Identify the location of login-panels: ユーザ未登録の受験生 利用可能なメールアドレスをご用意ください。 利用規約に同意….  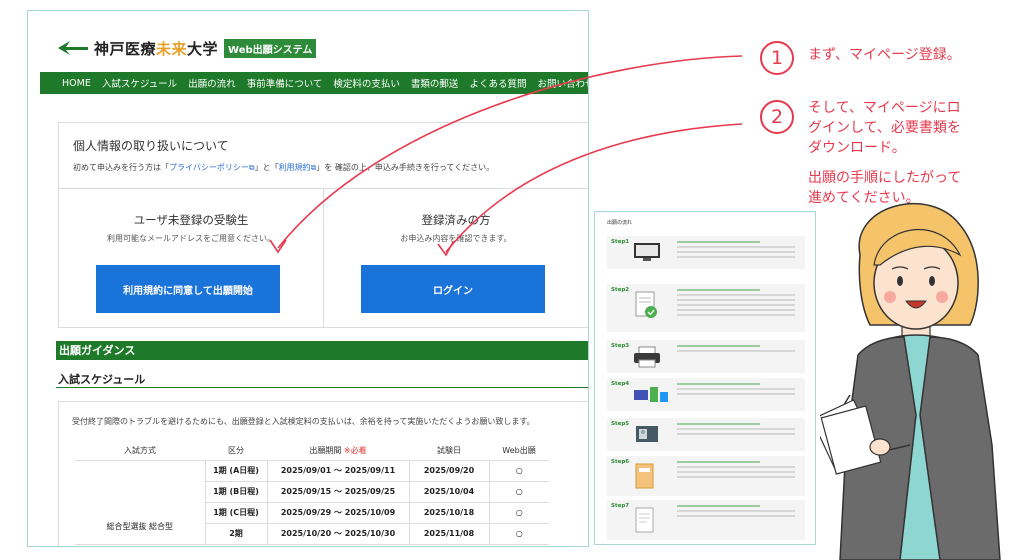
(323, 258).